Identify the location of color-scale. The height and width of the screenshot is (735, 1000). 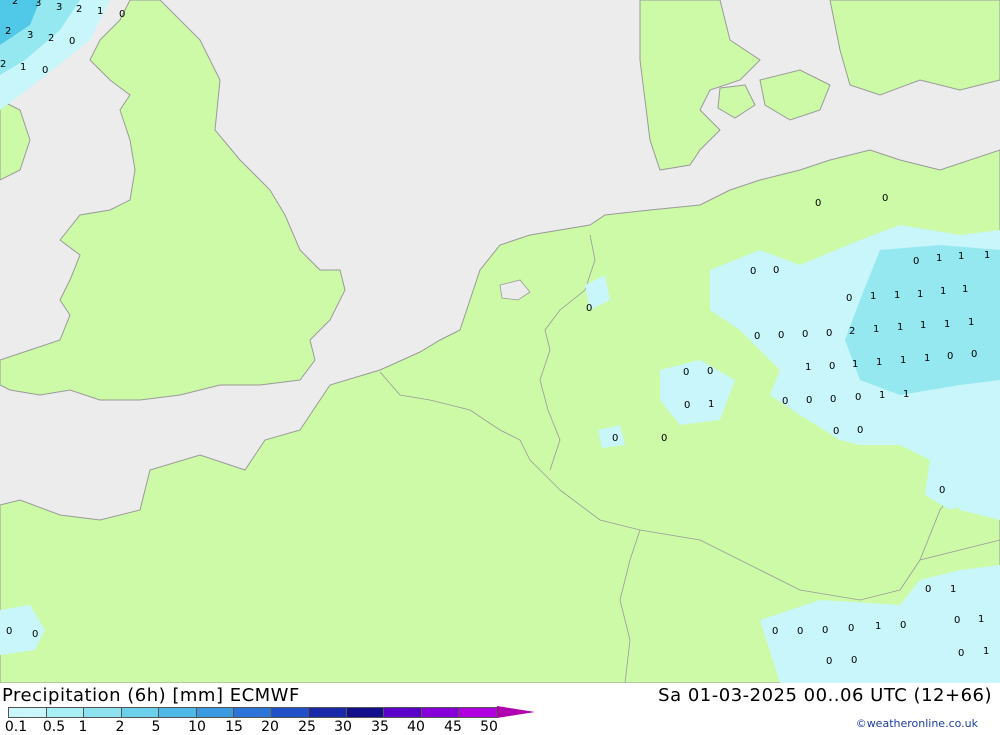
(271, 712).